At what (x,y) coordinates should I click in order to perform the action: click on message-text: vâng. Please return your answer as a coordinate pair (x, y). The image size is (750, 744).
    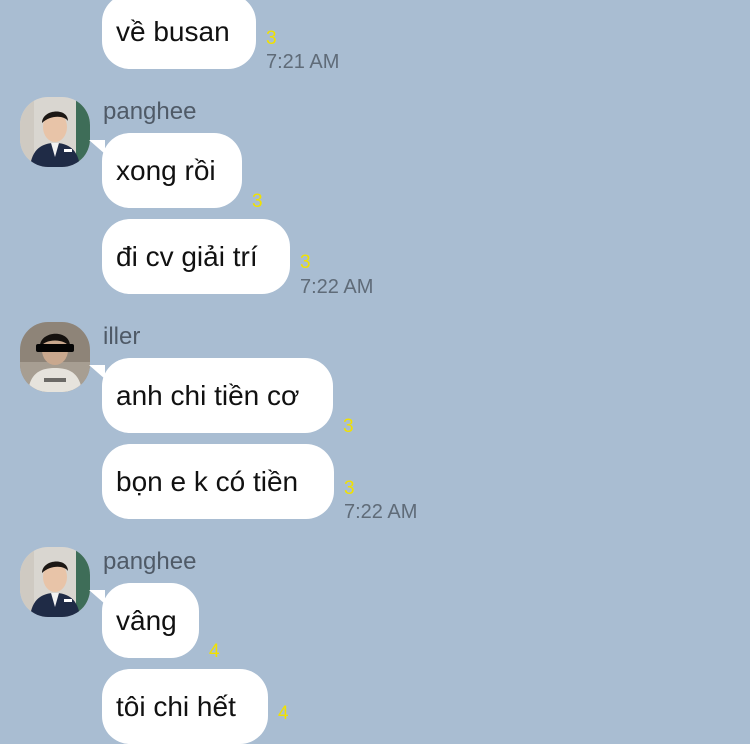
    Looking at the image, I should click on (146, 620).